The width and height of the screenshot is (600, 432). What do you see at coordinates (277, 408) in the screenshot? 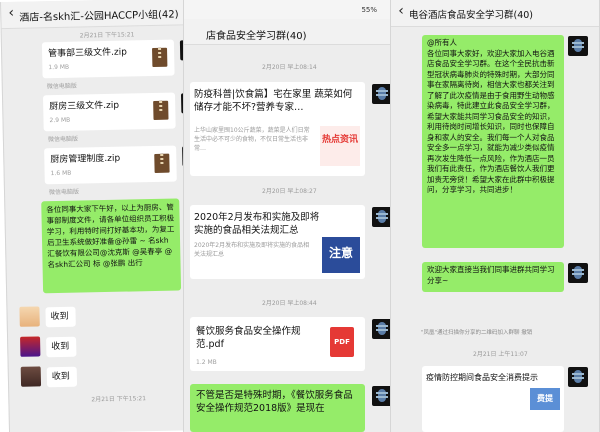
I see `text-message: 不管是否是特殊时期，《餐饮服务食品安全操作规范2018版》是现在` at bounding box center [277, 408].